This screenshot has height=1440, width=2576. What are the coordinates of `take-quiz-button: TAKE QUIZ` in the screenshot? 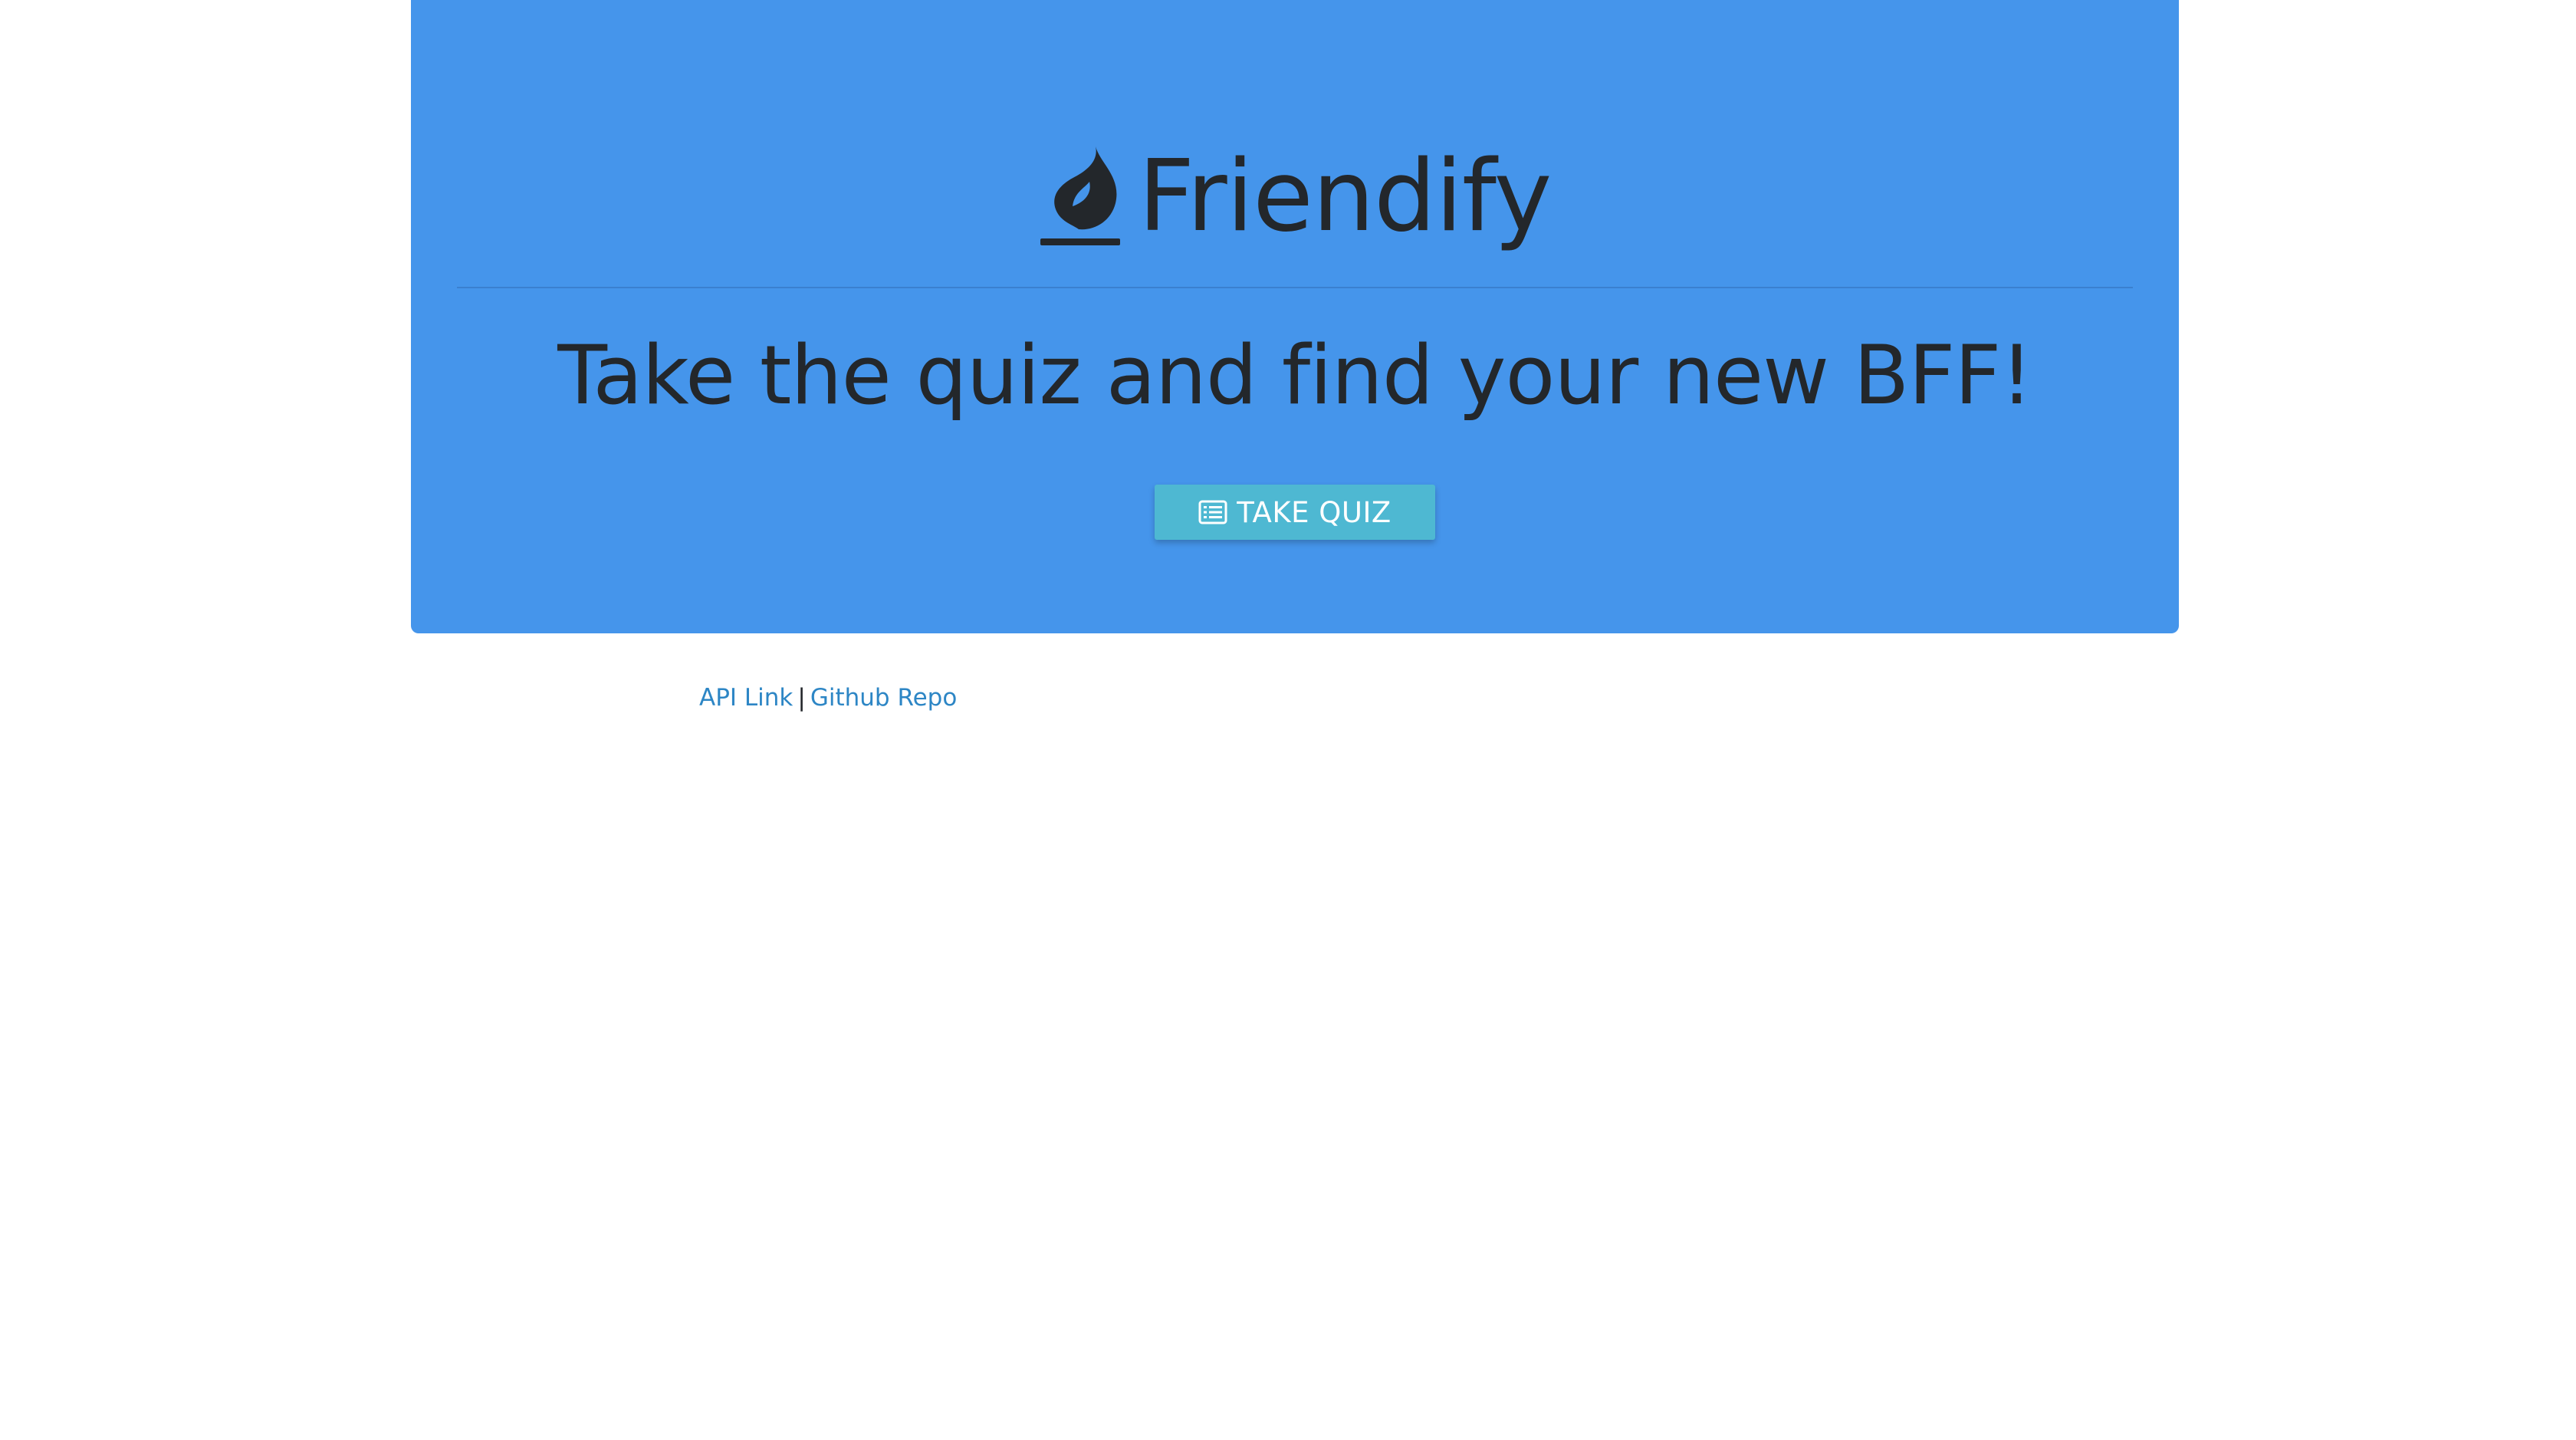 It's located at (1295, 512).